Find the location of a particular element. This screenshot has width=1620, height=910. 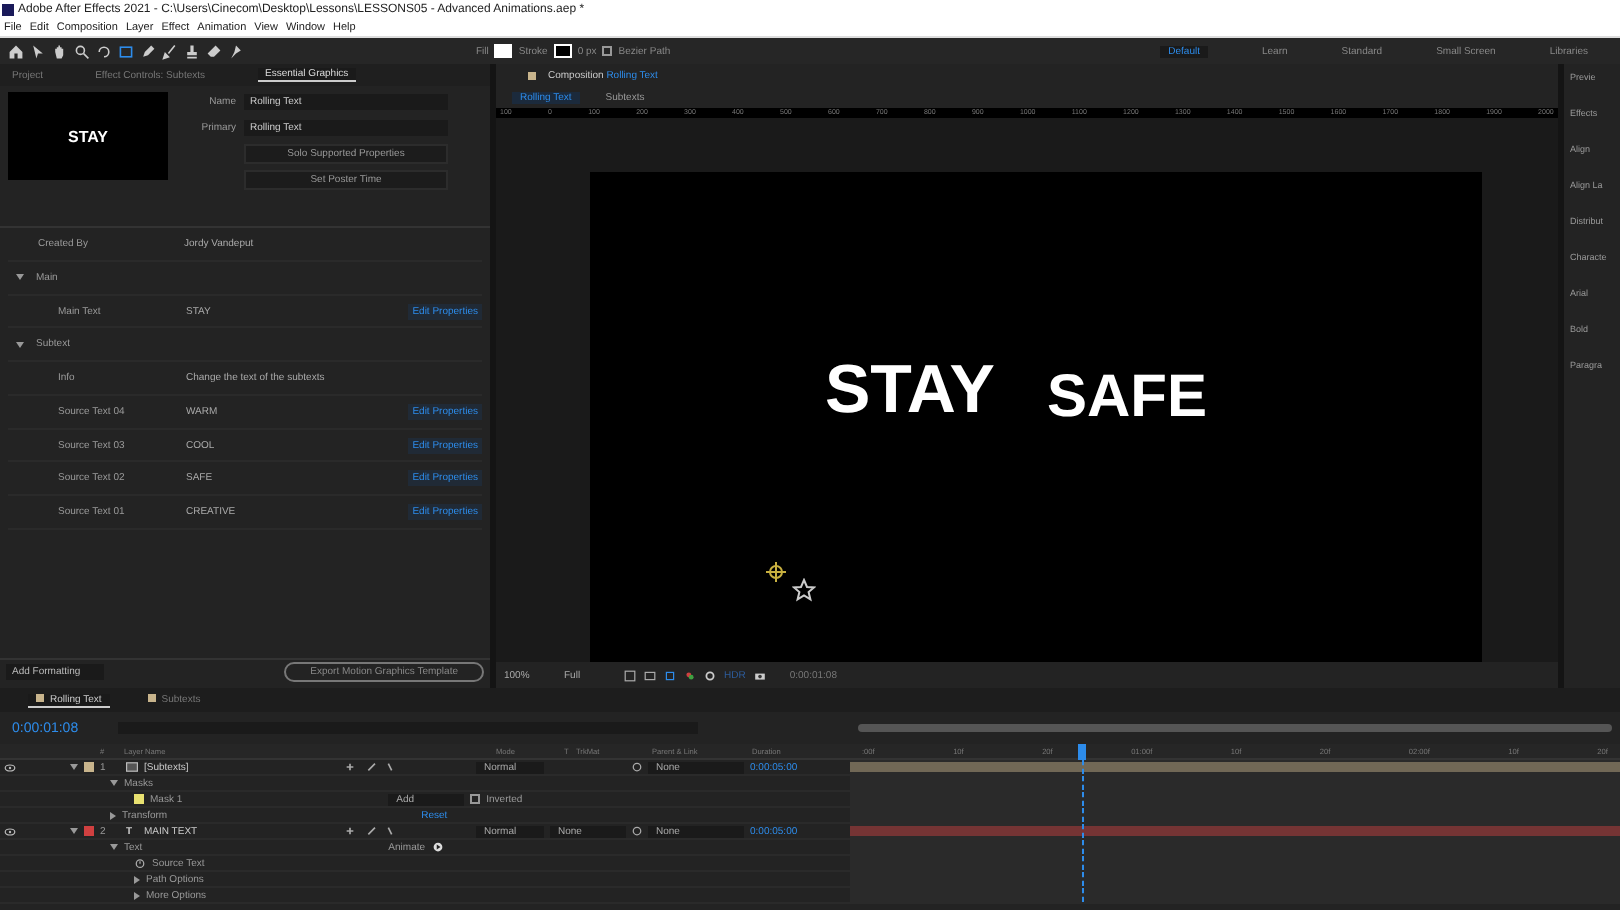

rotate-icon is located at coordinates (104, 51).